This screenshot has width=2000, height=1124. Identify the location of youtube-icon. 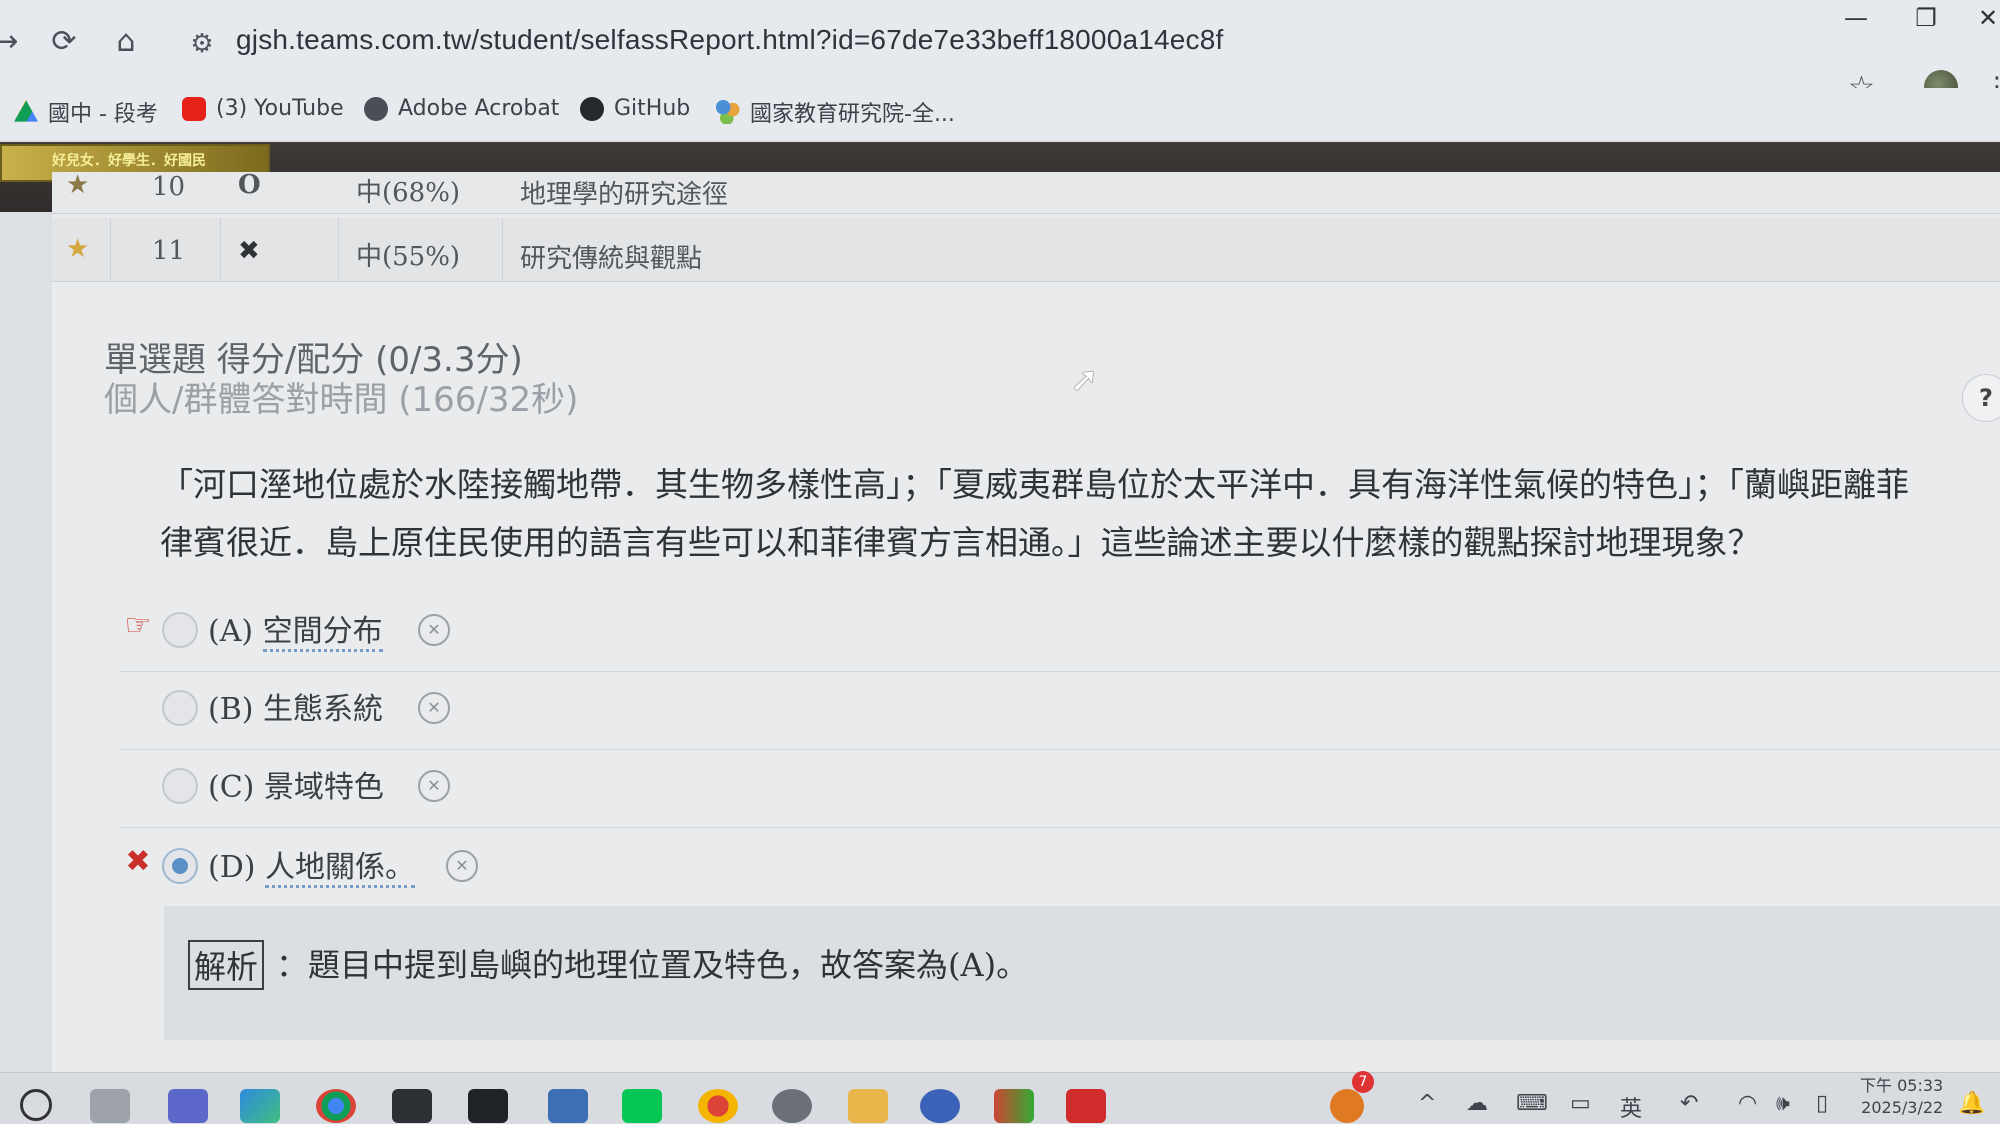
(194, 108).